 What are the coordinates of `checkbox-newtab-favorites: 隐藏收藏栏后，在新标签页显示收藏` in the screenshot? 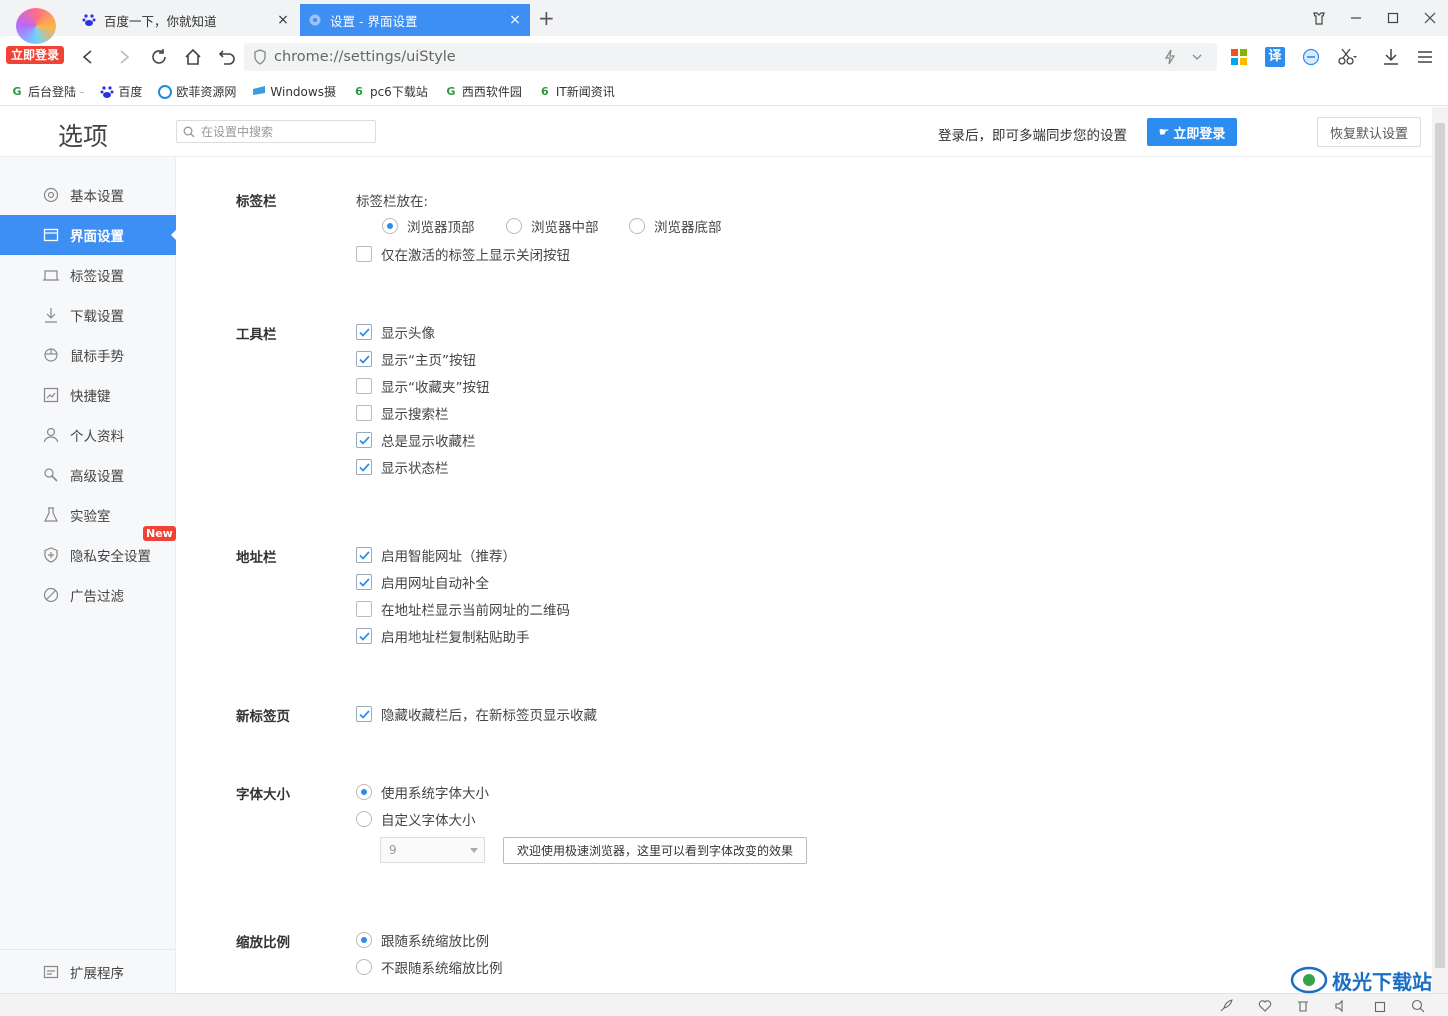 It's located at (476, 714).